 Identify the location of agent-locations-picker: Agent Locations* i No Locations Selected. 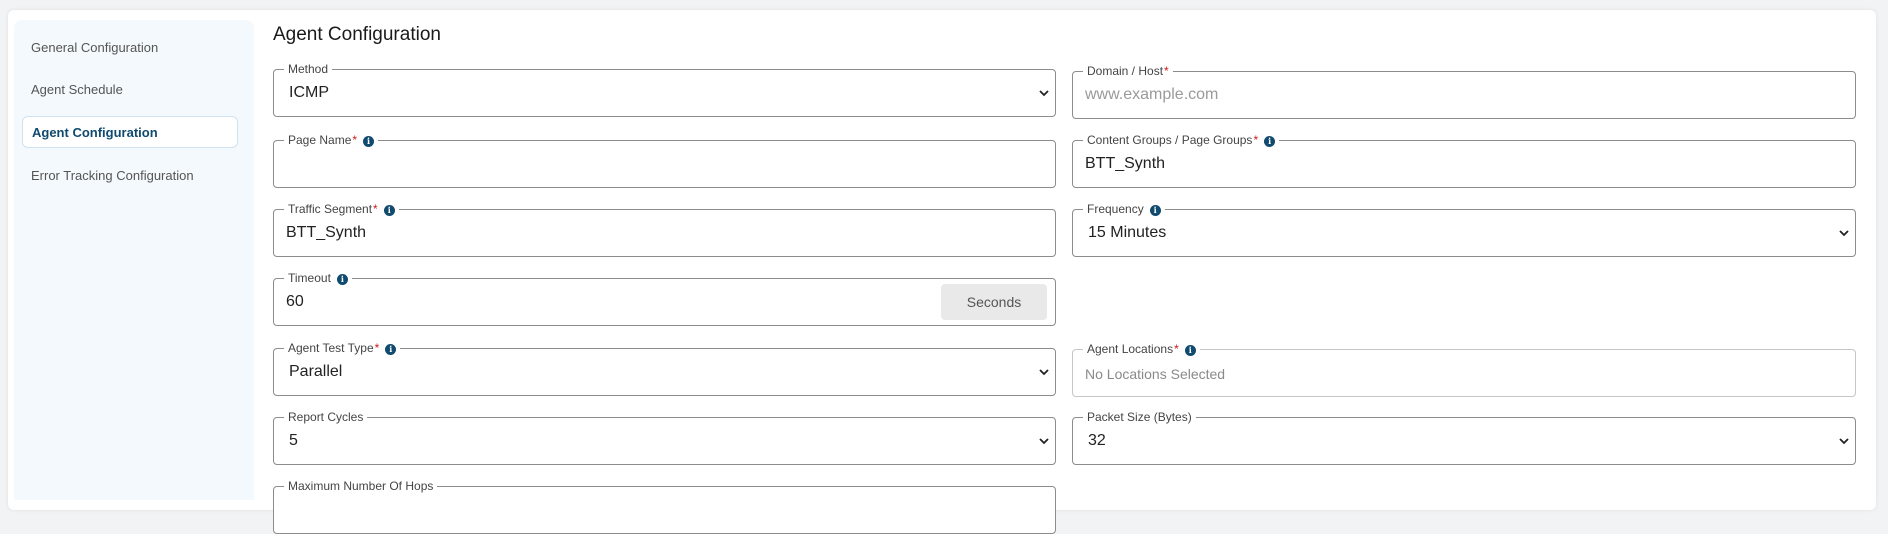
(1464, 369).